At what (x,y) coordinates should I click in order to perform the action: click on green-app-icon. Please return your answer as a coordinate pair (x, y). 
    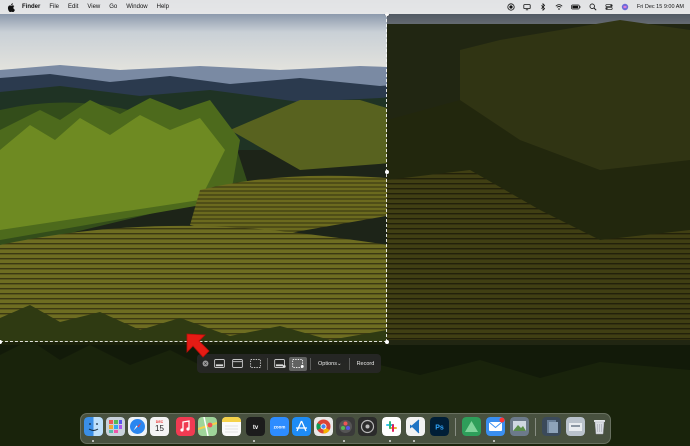
    Looking at the image, I should click on (471, 426).